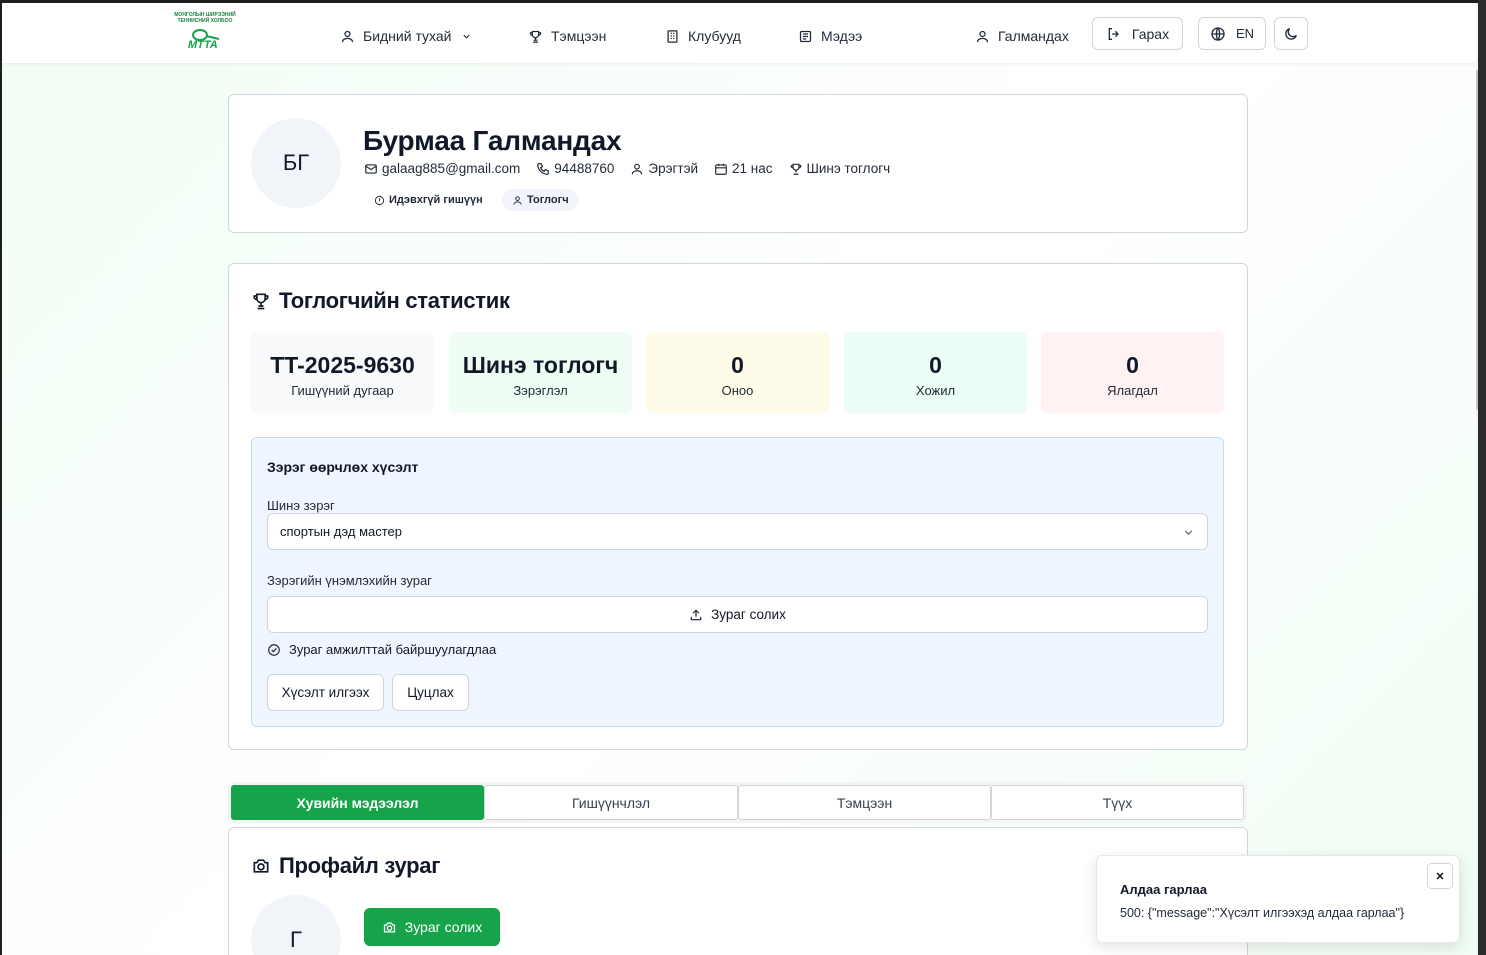  Describe the element at coordinates (1117, 802) in the screenshot. I see `tab-history: Түүх` at that location.